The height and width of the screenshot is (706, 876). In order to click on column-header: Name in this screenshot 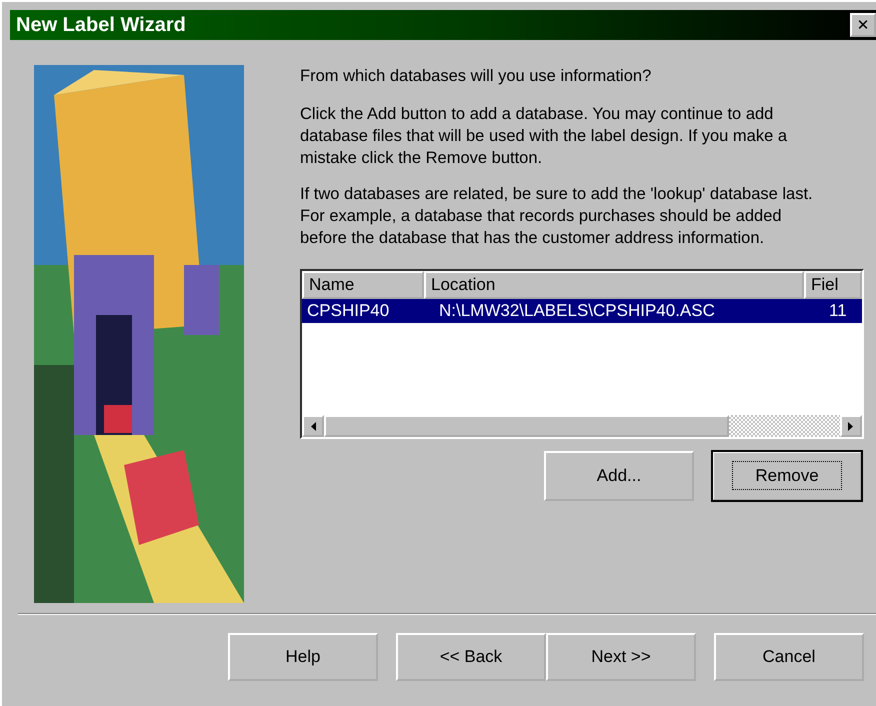, I will do `click(363, 285)`.